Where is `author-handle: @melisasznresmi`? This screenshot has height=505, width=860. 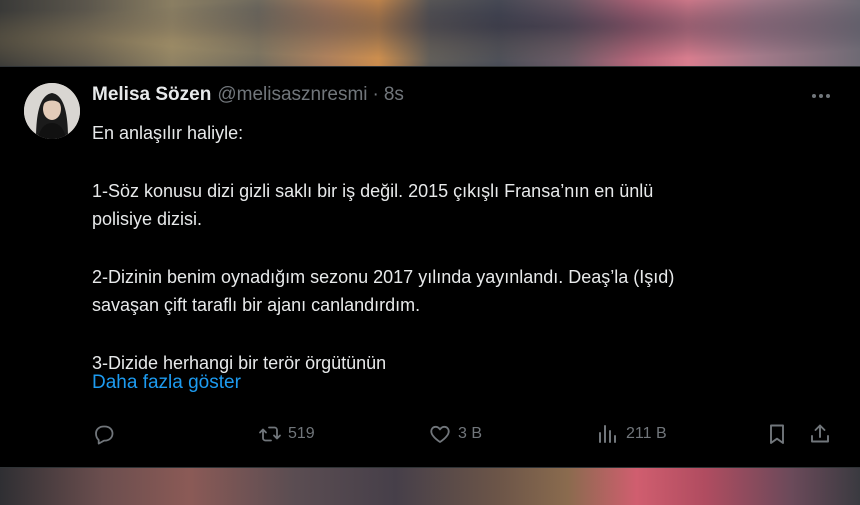
author-handle: @melisasznresmi is located at coordinates (292, 95).